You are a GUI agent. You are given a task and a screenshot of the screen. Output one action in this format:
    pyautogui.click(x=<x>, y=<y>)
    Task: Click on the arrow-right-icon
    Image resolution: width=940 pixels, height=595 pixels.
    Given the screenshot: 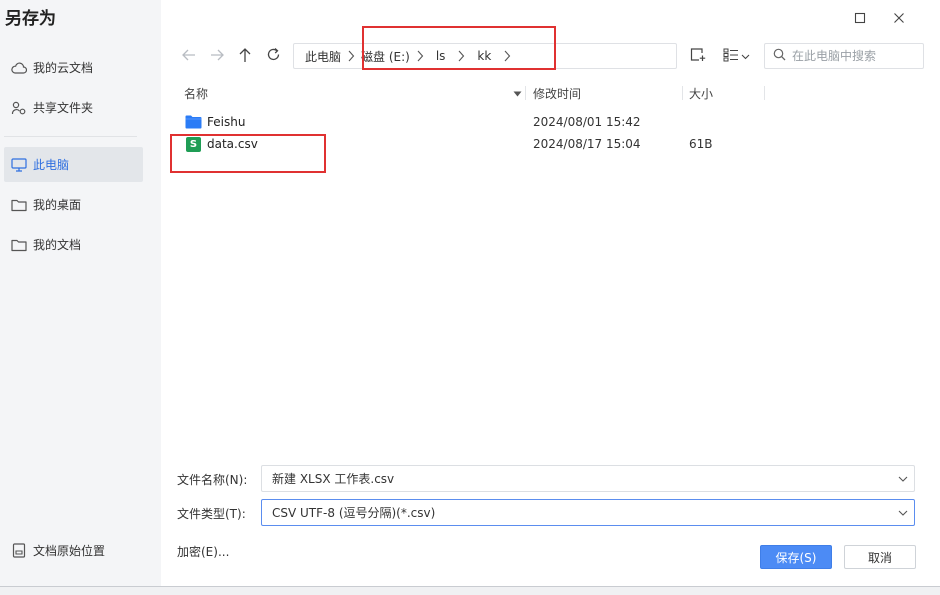 What is the action you would take?
    pyautogui.click(x=217, y=56)
    